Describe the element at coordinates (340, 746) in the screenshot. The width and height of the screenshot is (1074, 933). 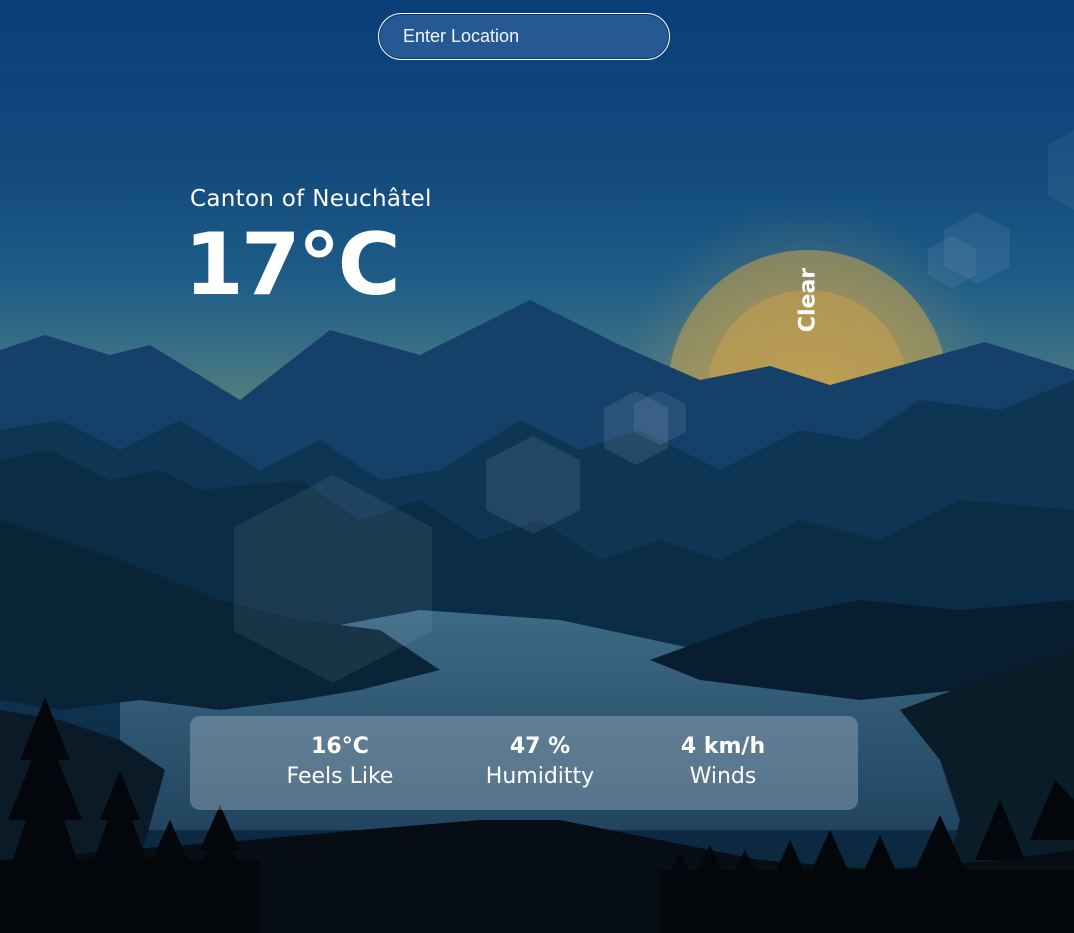
I see `feels-like-value: 16°C` at that location.